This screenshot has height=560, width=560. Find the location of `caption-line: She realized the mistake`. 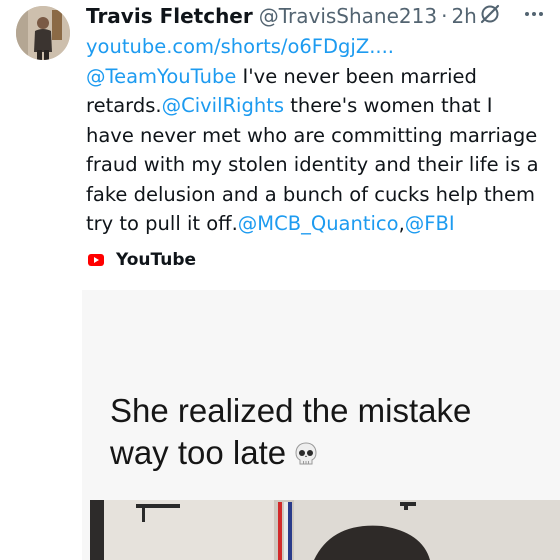

caption-line: She realized the mistake is located at coordinates (291, 410).